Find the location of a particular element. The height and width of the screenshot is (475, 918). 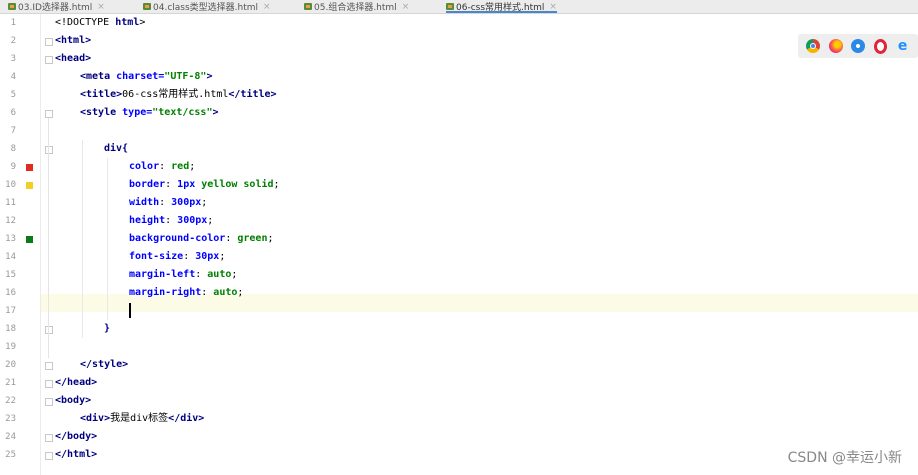

code-line-24: </body> is located at coordinates (76, 437).